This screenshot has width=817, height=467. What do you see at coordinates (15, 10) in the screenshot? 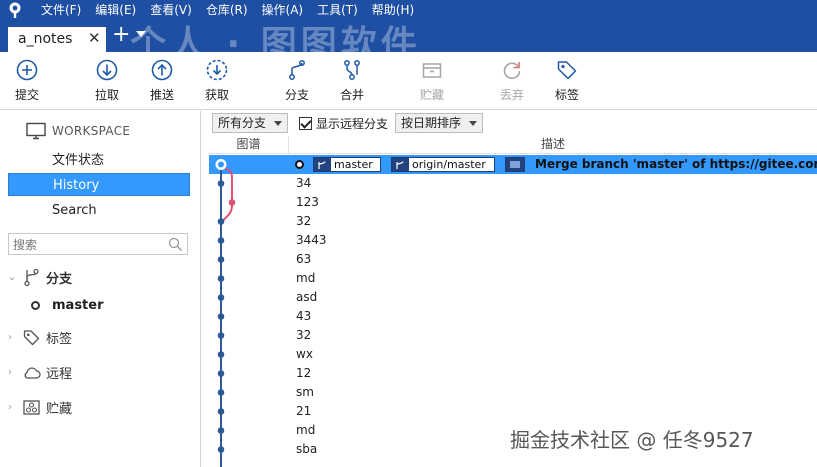
I see `sourcetree-logo-icon` at bounding box center [15, 10].